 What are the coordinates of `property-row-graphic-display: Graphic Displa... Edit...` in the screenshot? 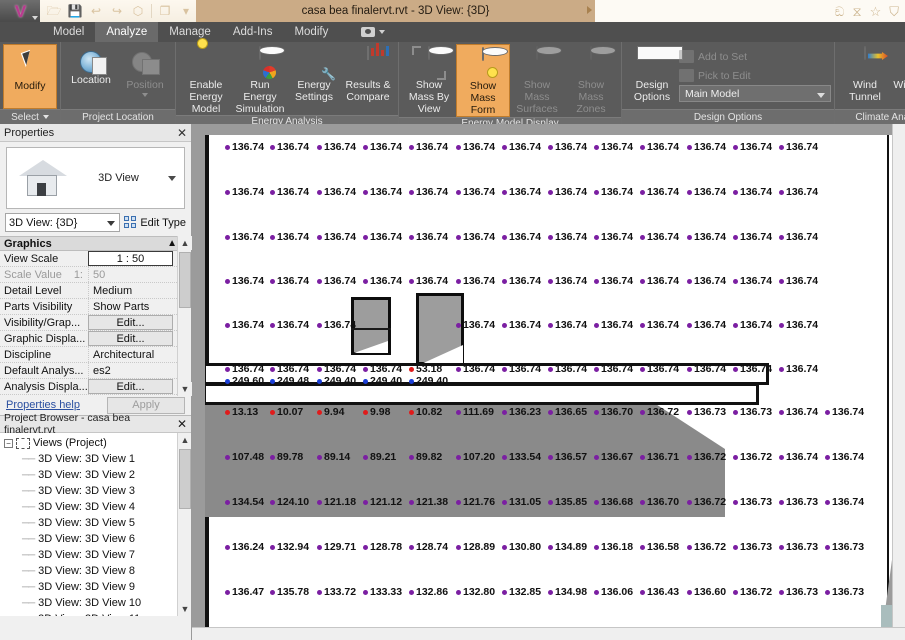 It's located at (95, 339).